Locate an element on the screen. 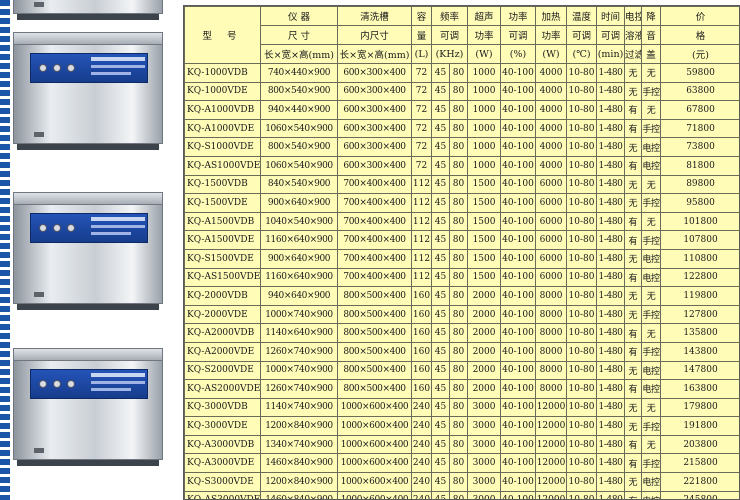 The width and height of the screenshot is (740, 500). cell-tank: 700×400×400 is located at coordinates (374, 203).